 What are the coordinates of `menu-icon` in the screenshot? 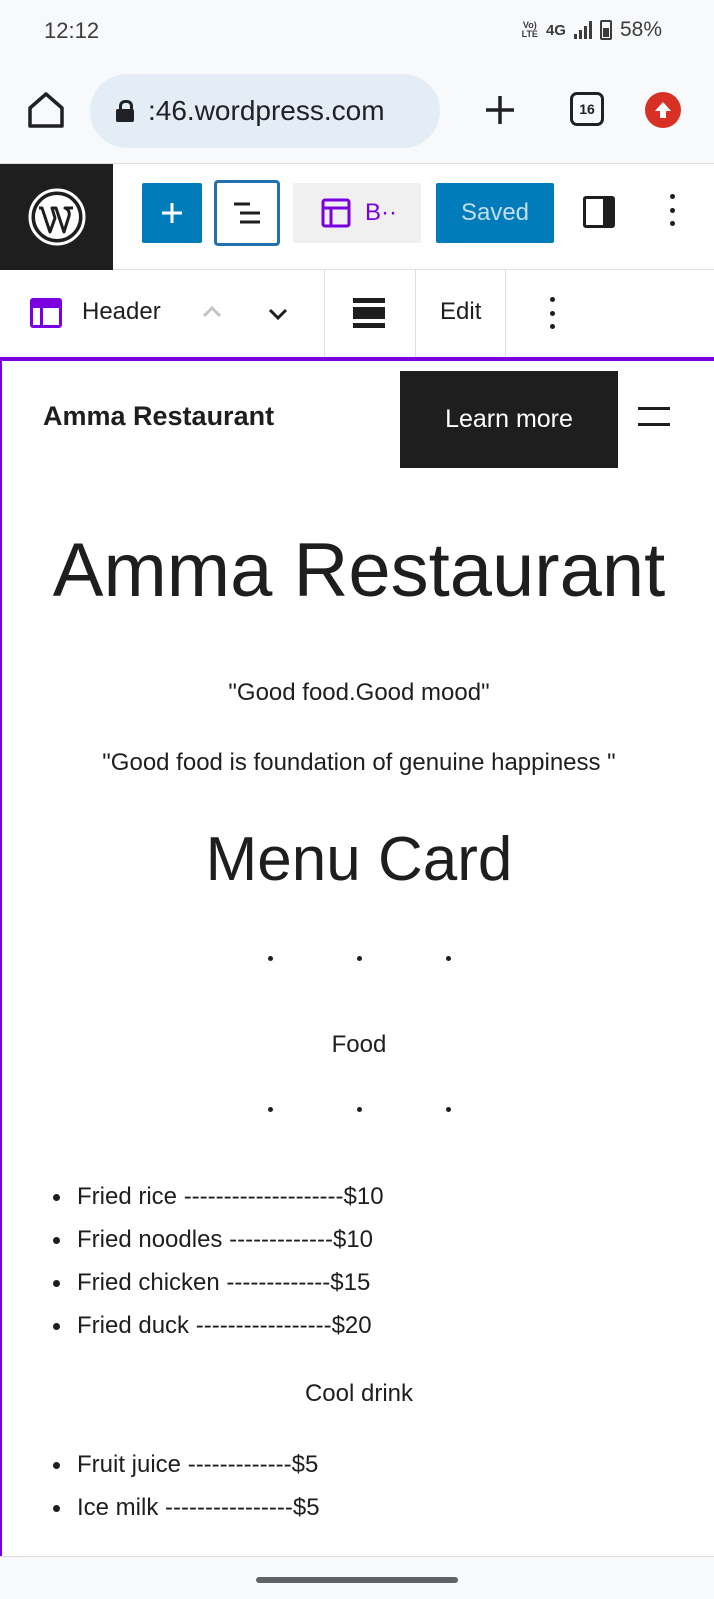 It's located at (654, 417).